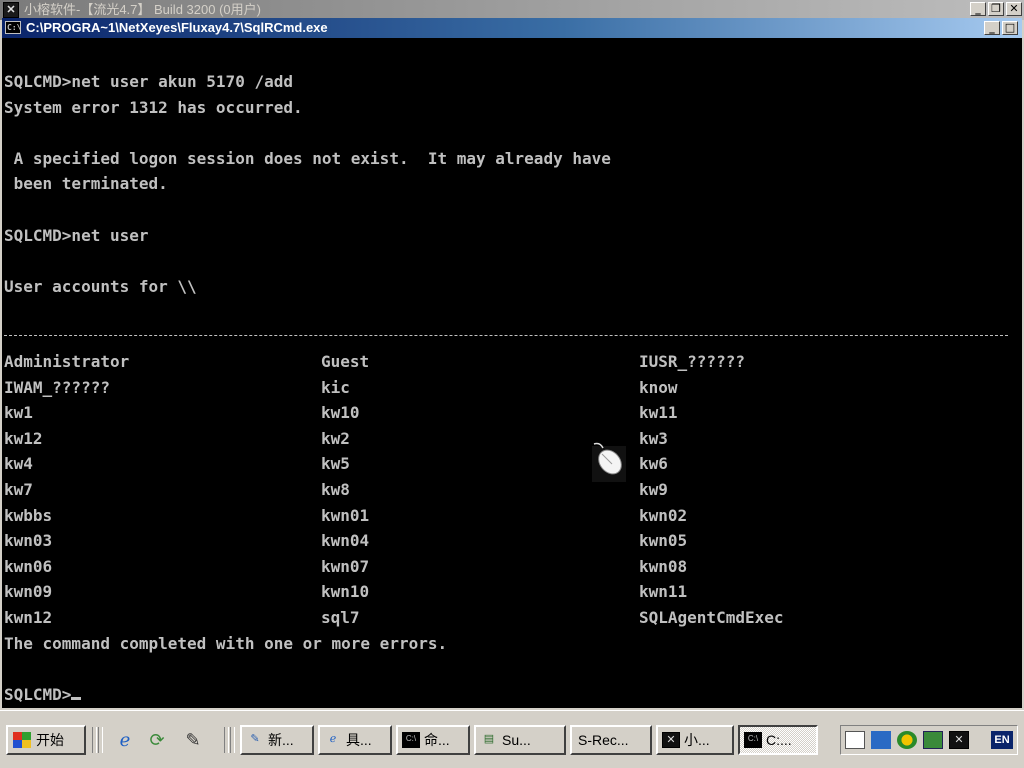  I want to click on prompt-text: SQLCMD>, so click(38, 694).